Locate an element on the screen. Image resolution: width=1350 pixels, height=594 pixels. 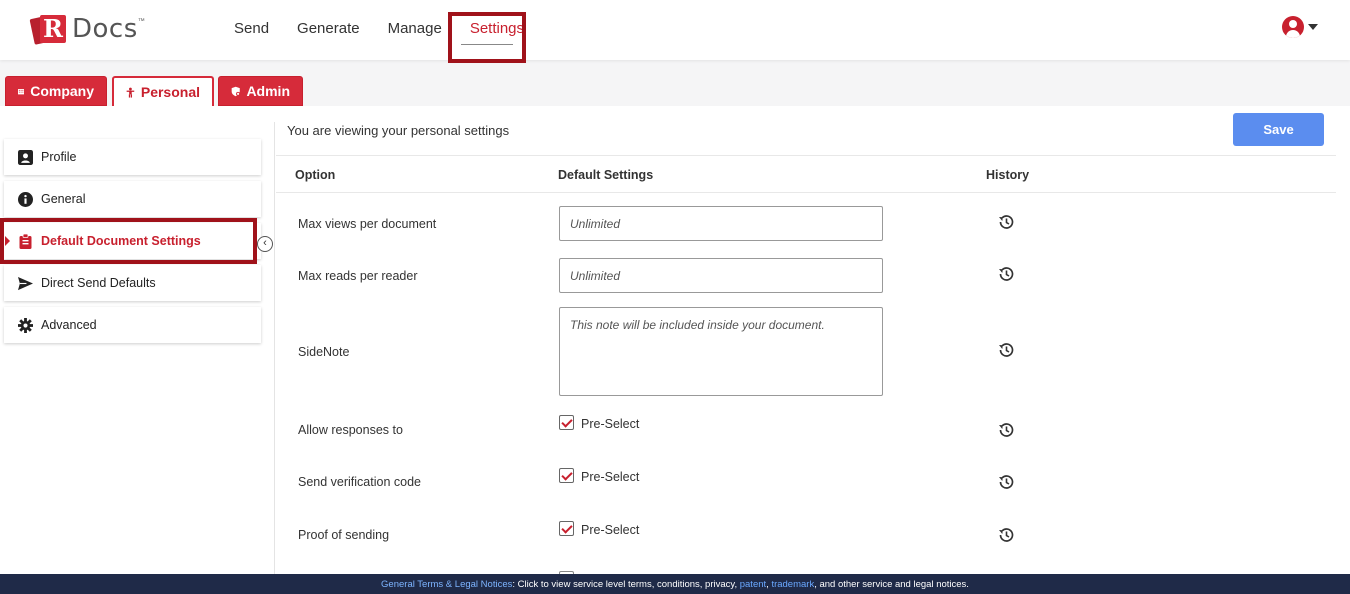
tab-company: Company is located at coordinates (56, 91).